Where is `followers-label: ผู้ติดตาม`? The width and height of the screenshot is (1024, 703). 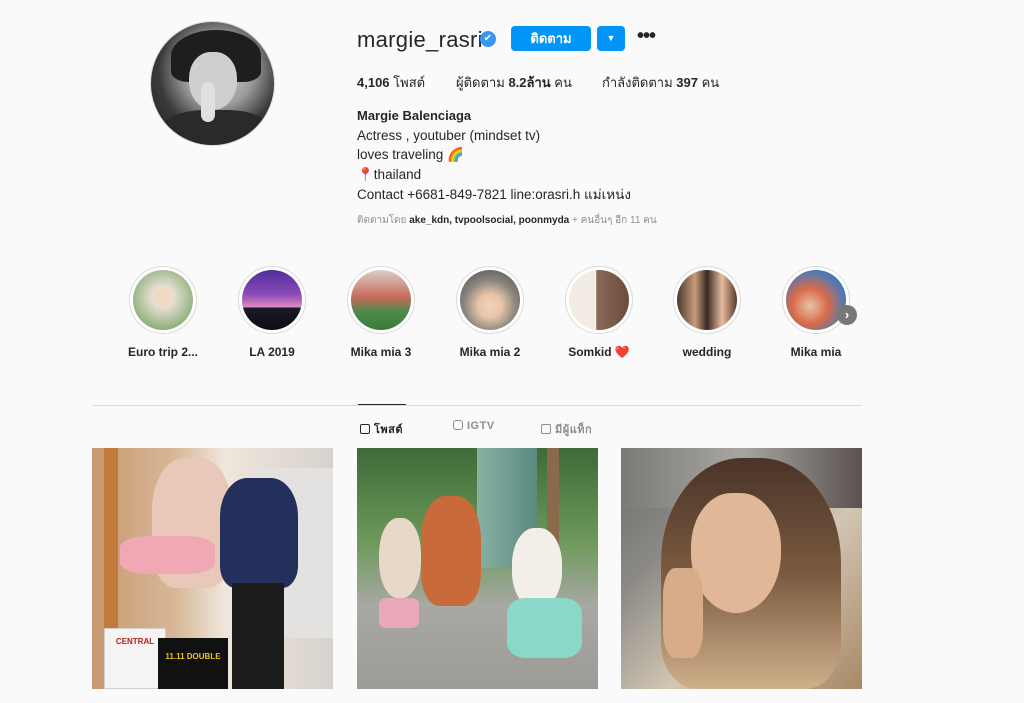
followers-label: ผู้ติดตาม is located at coordinates (482, 82).